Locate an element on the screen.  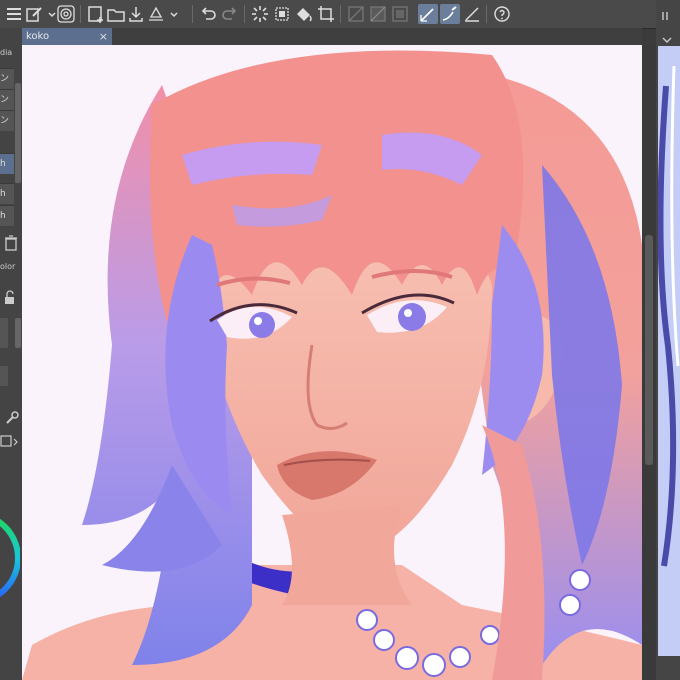
panel-toggle-icon is located at coordinates (667, 15).